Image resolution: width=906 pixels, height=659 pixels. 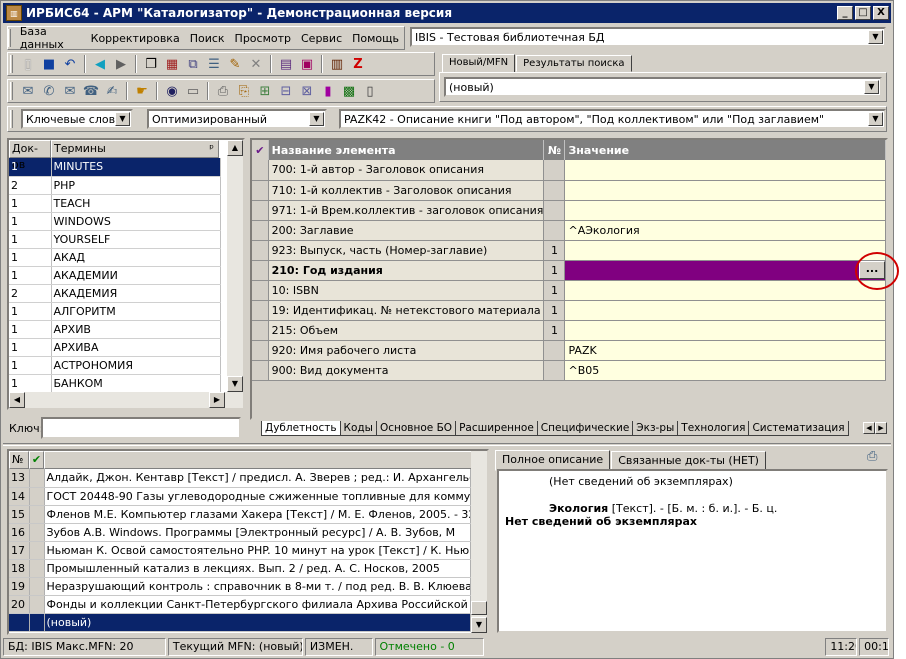 I want to click on field-row: 215: Объем 1, so click(x=569, y=330).